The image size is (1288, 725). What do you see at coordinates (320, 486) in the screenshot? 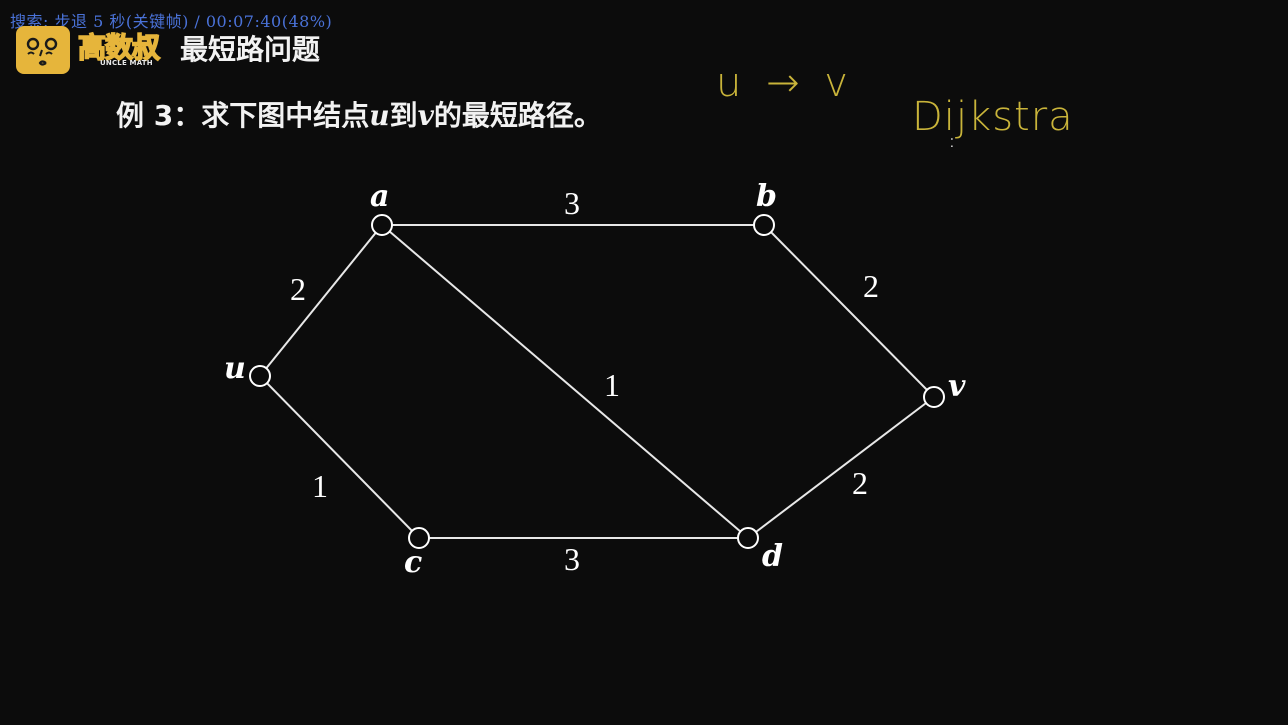
I see `weight-u-c: 1` at bounding box center [320, 486].